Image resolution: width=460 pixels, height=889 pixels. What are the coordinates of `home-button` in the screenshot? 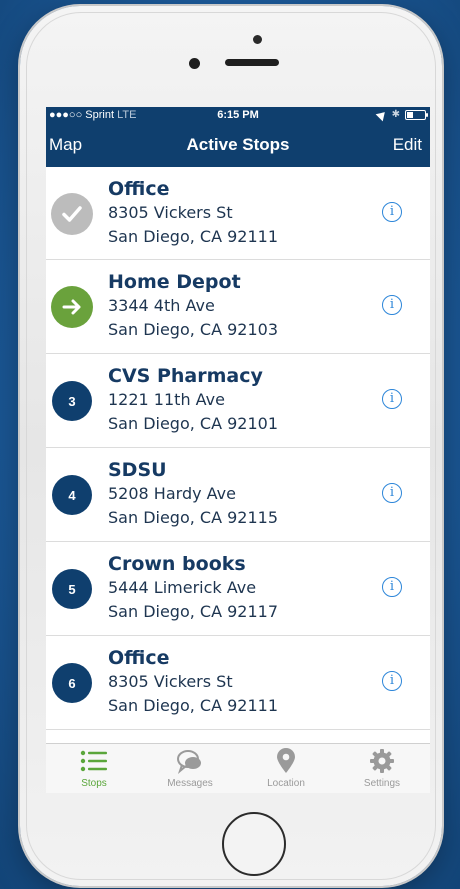 It's located at (254, 844).